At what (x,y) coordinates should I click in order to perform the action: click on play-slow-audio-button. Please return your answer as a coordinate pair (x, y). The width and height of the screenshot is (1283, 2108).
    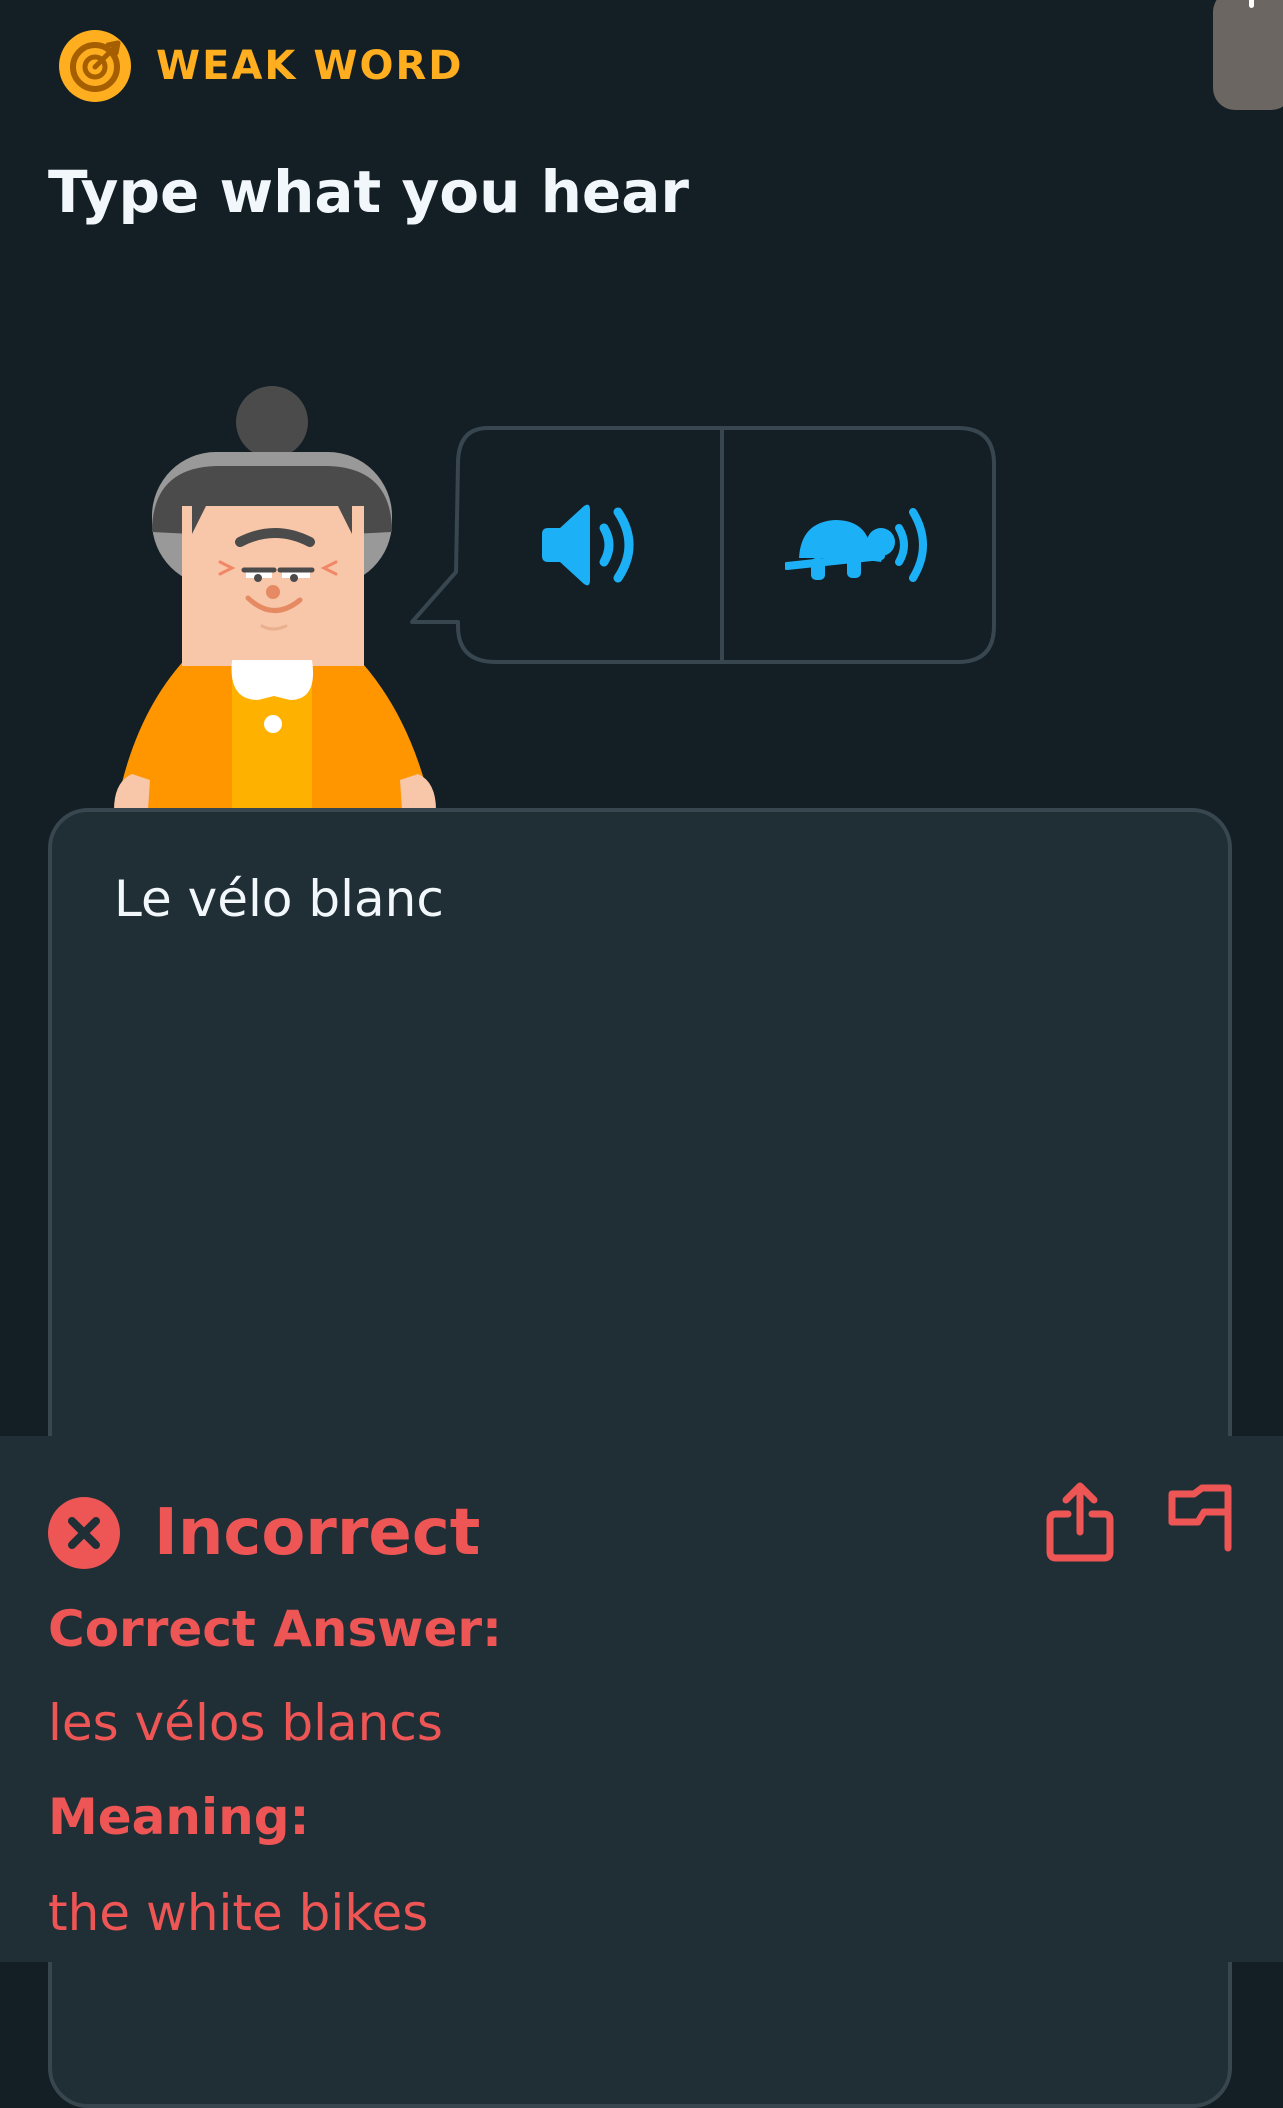
    Looking at the image, I should click on (860, 545).